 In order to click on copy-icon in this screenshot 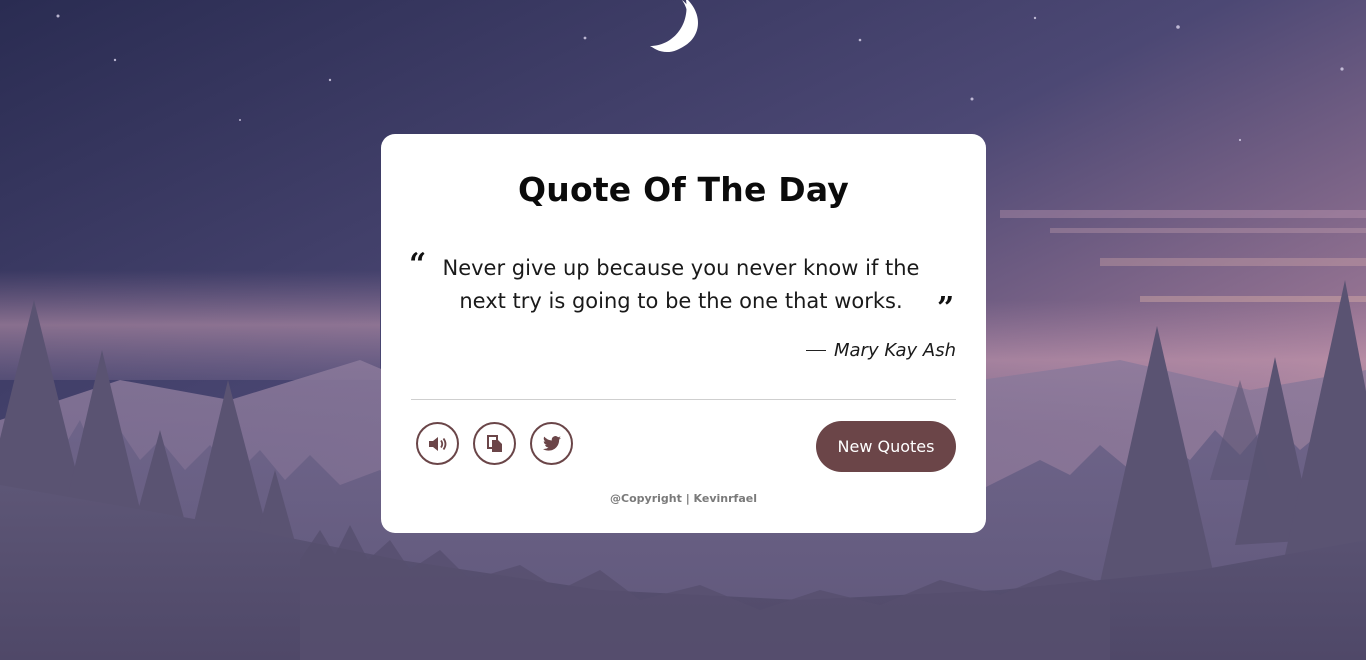, I will do `click(494, 443)`.